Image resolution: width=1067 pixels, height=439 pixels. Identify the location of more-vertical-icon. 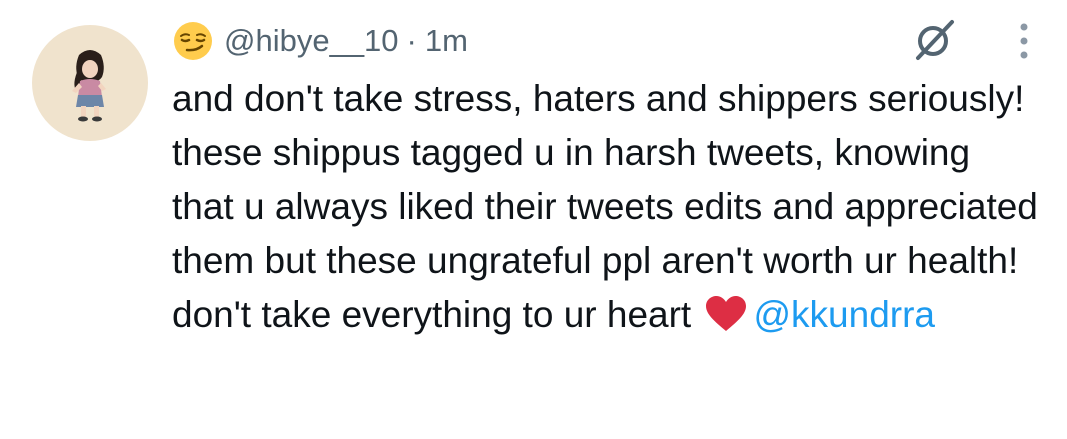
(1024, 41).